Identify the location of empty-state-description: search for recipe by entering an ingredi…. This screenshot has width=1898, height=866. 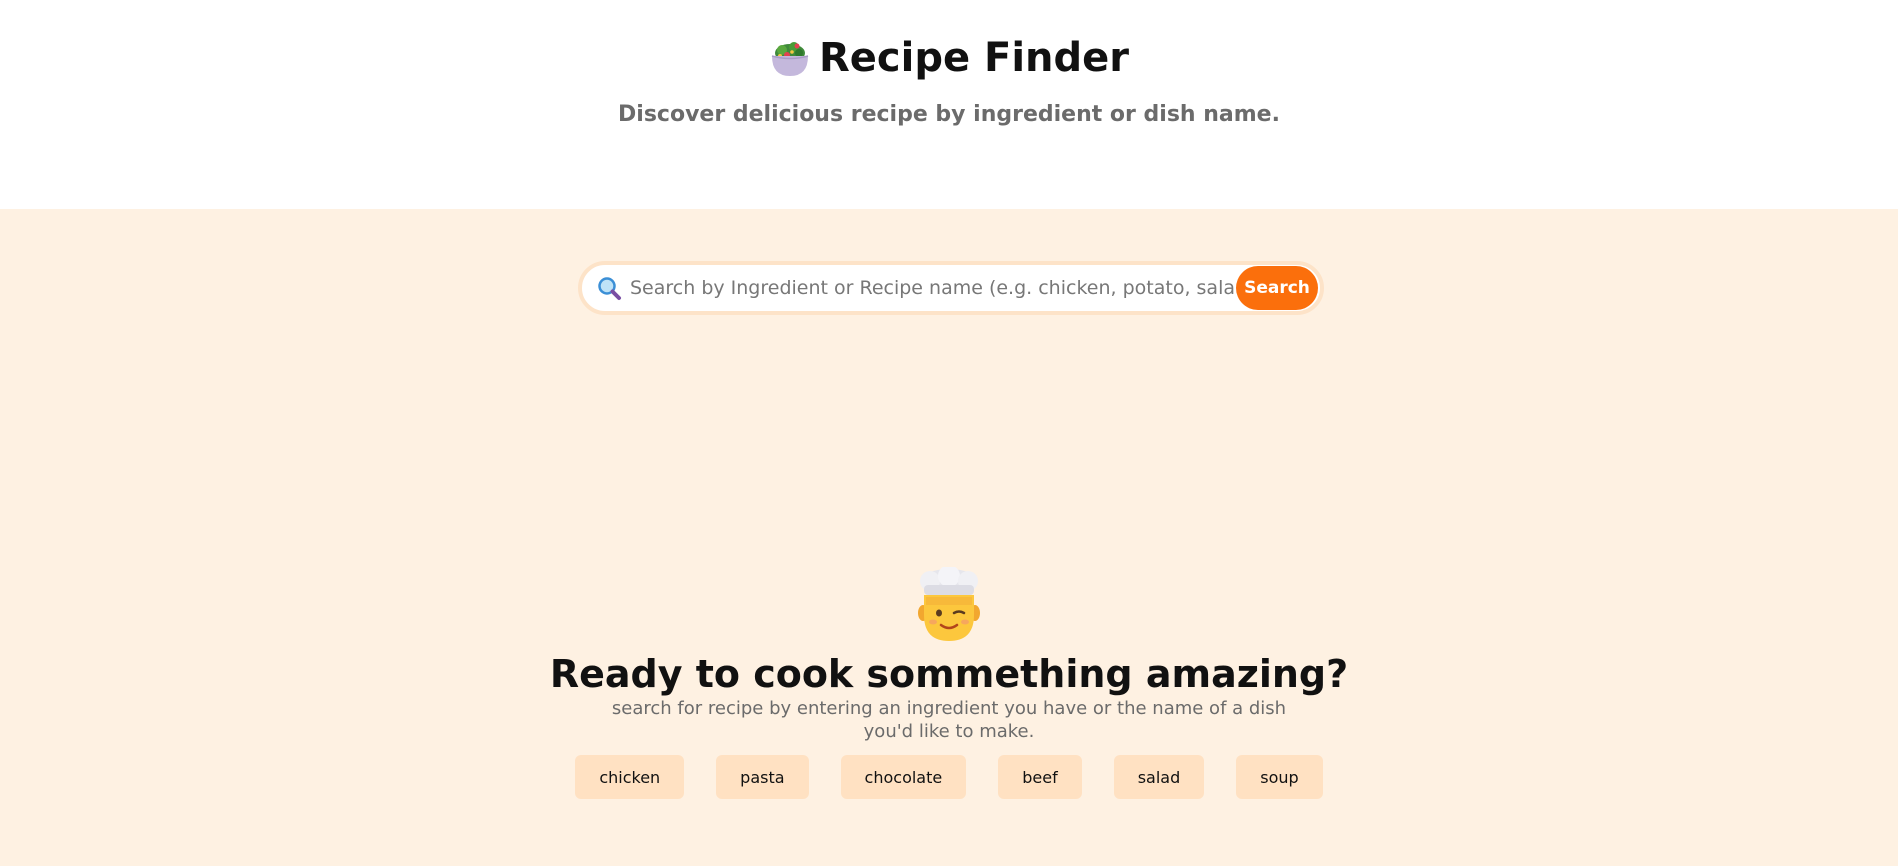
(949, 720).